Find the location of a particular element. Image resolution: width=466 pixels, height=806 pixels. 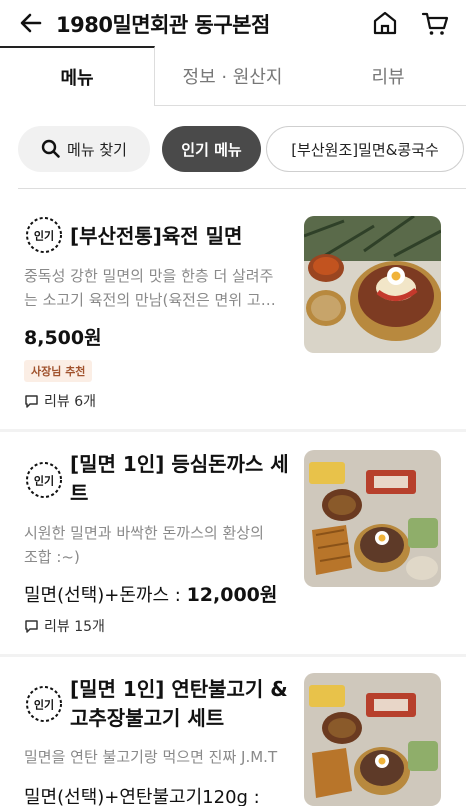

tab-menu: 메뉴 is located at coordinates (77, 76).